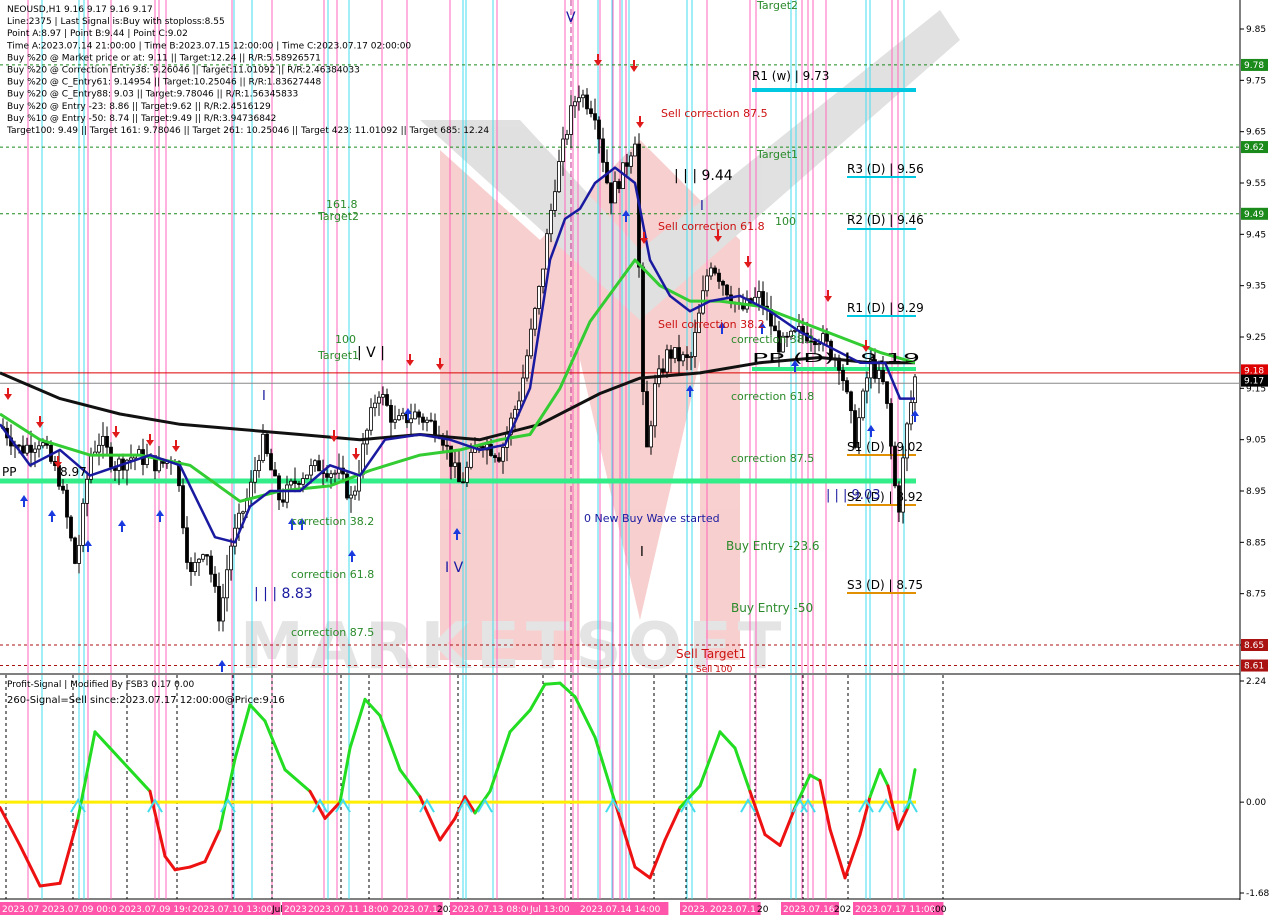  Describe the element at coordinates (714, 113) in the screenshot. I see `sell-correction-875: Sell correction 87.5` at that location.